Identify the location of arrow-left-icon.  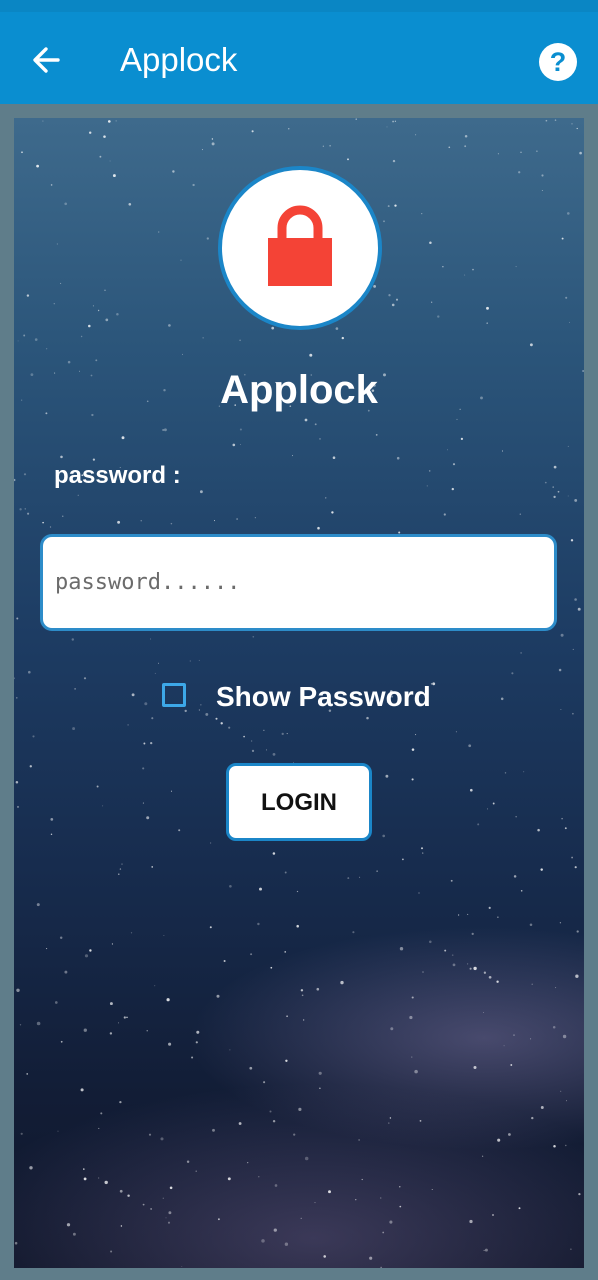
(46, 60).